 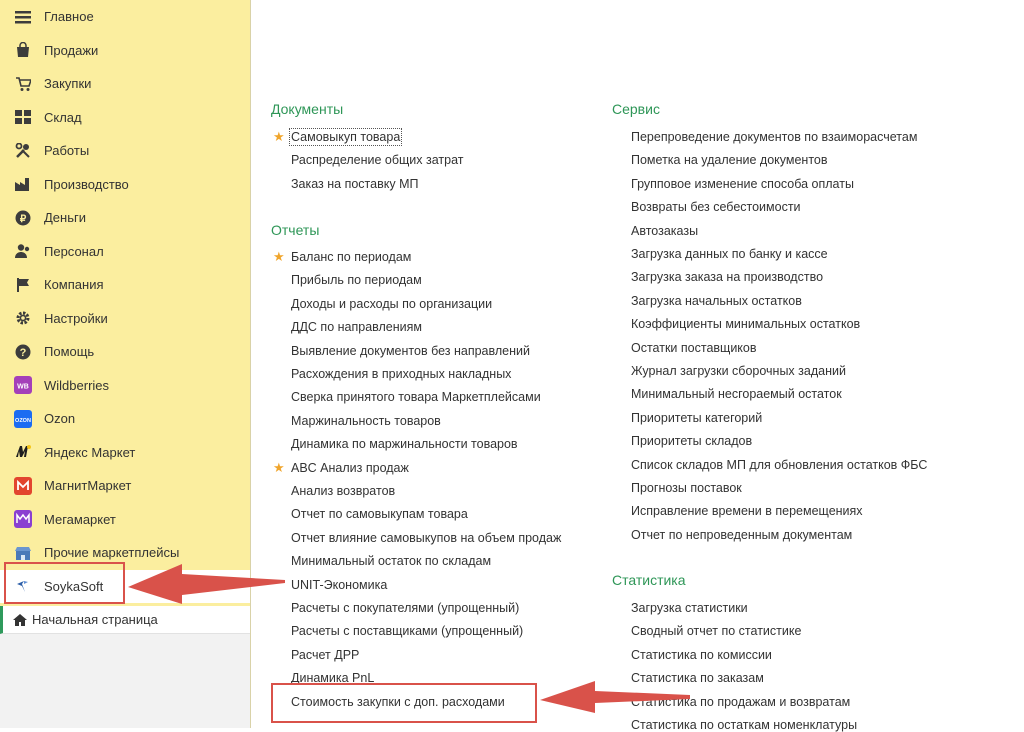 I want to click on sidebar-item-11: ? Помощь, so click(x=125, y=351).